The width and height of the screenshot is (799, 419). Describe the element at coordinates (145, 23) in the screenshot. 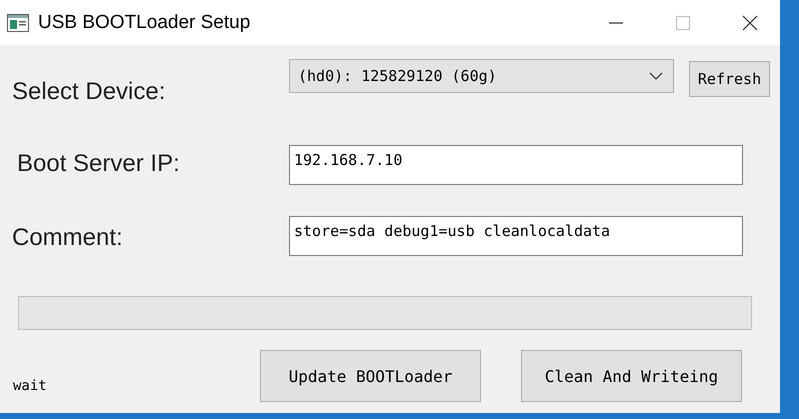

I see `window-title: USB BOOTLoader Setup` at that location.